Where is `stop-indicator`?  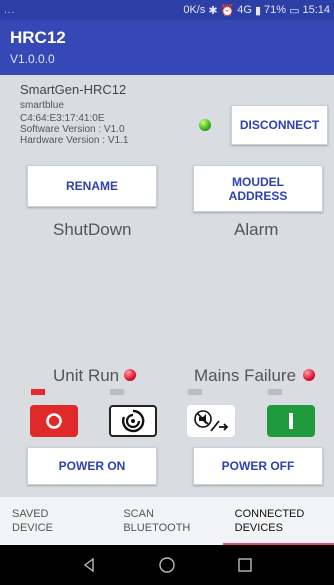
stop-indicator is located at coordinates (38, 392).